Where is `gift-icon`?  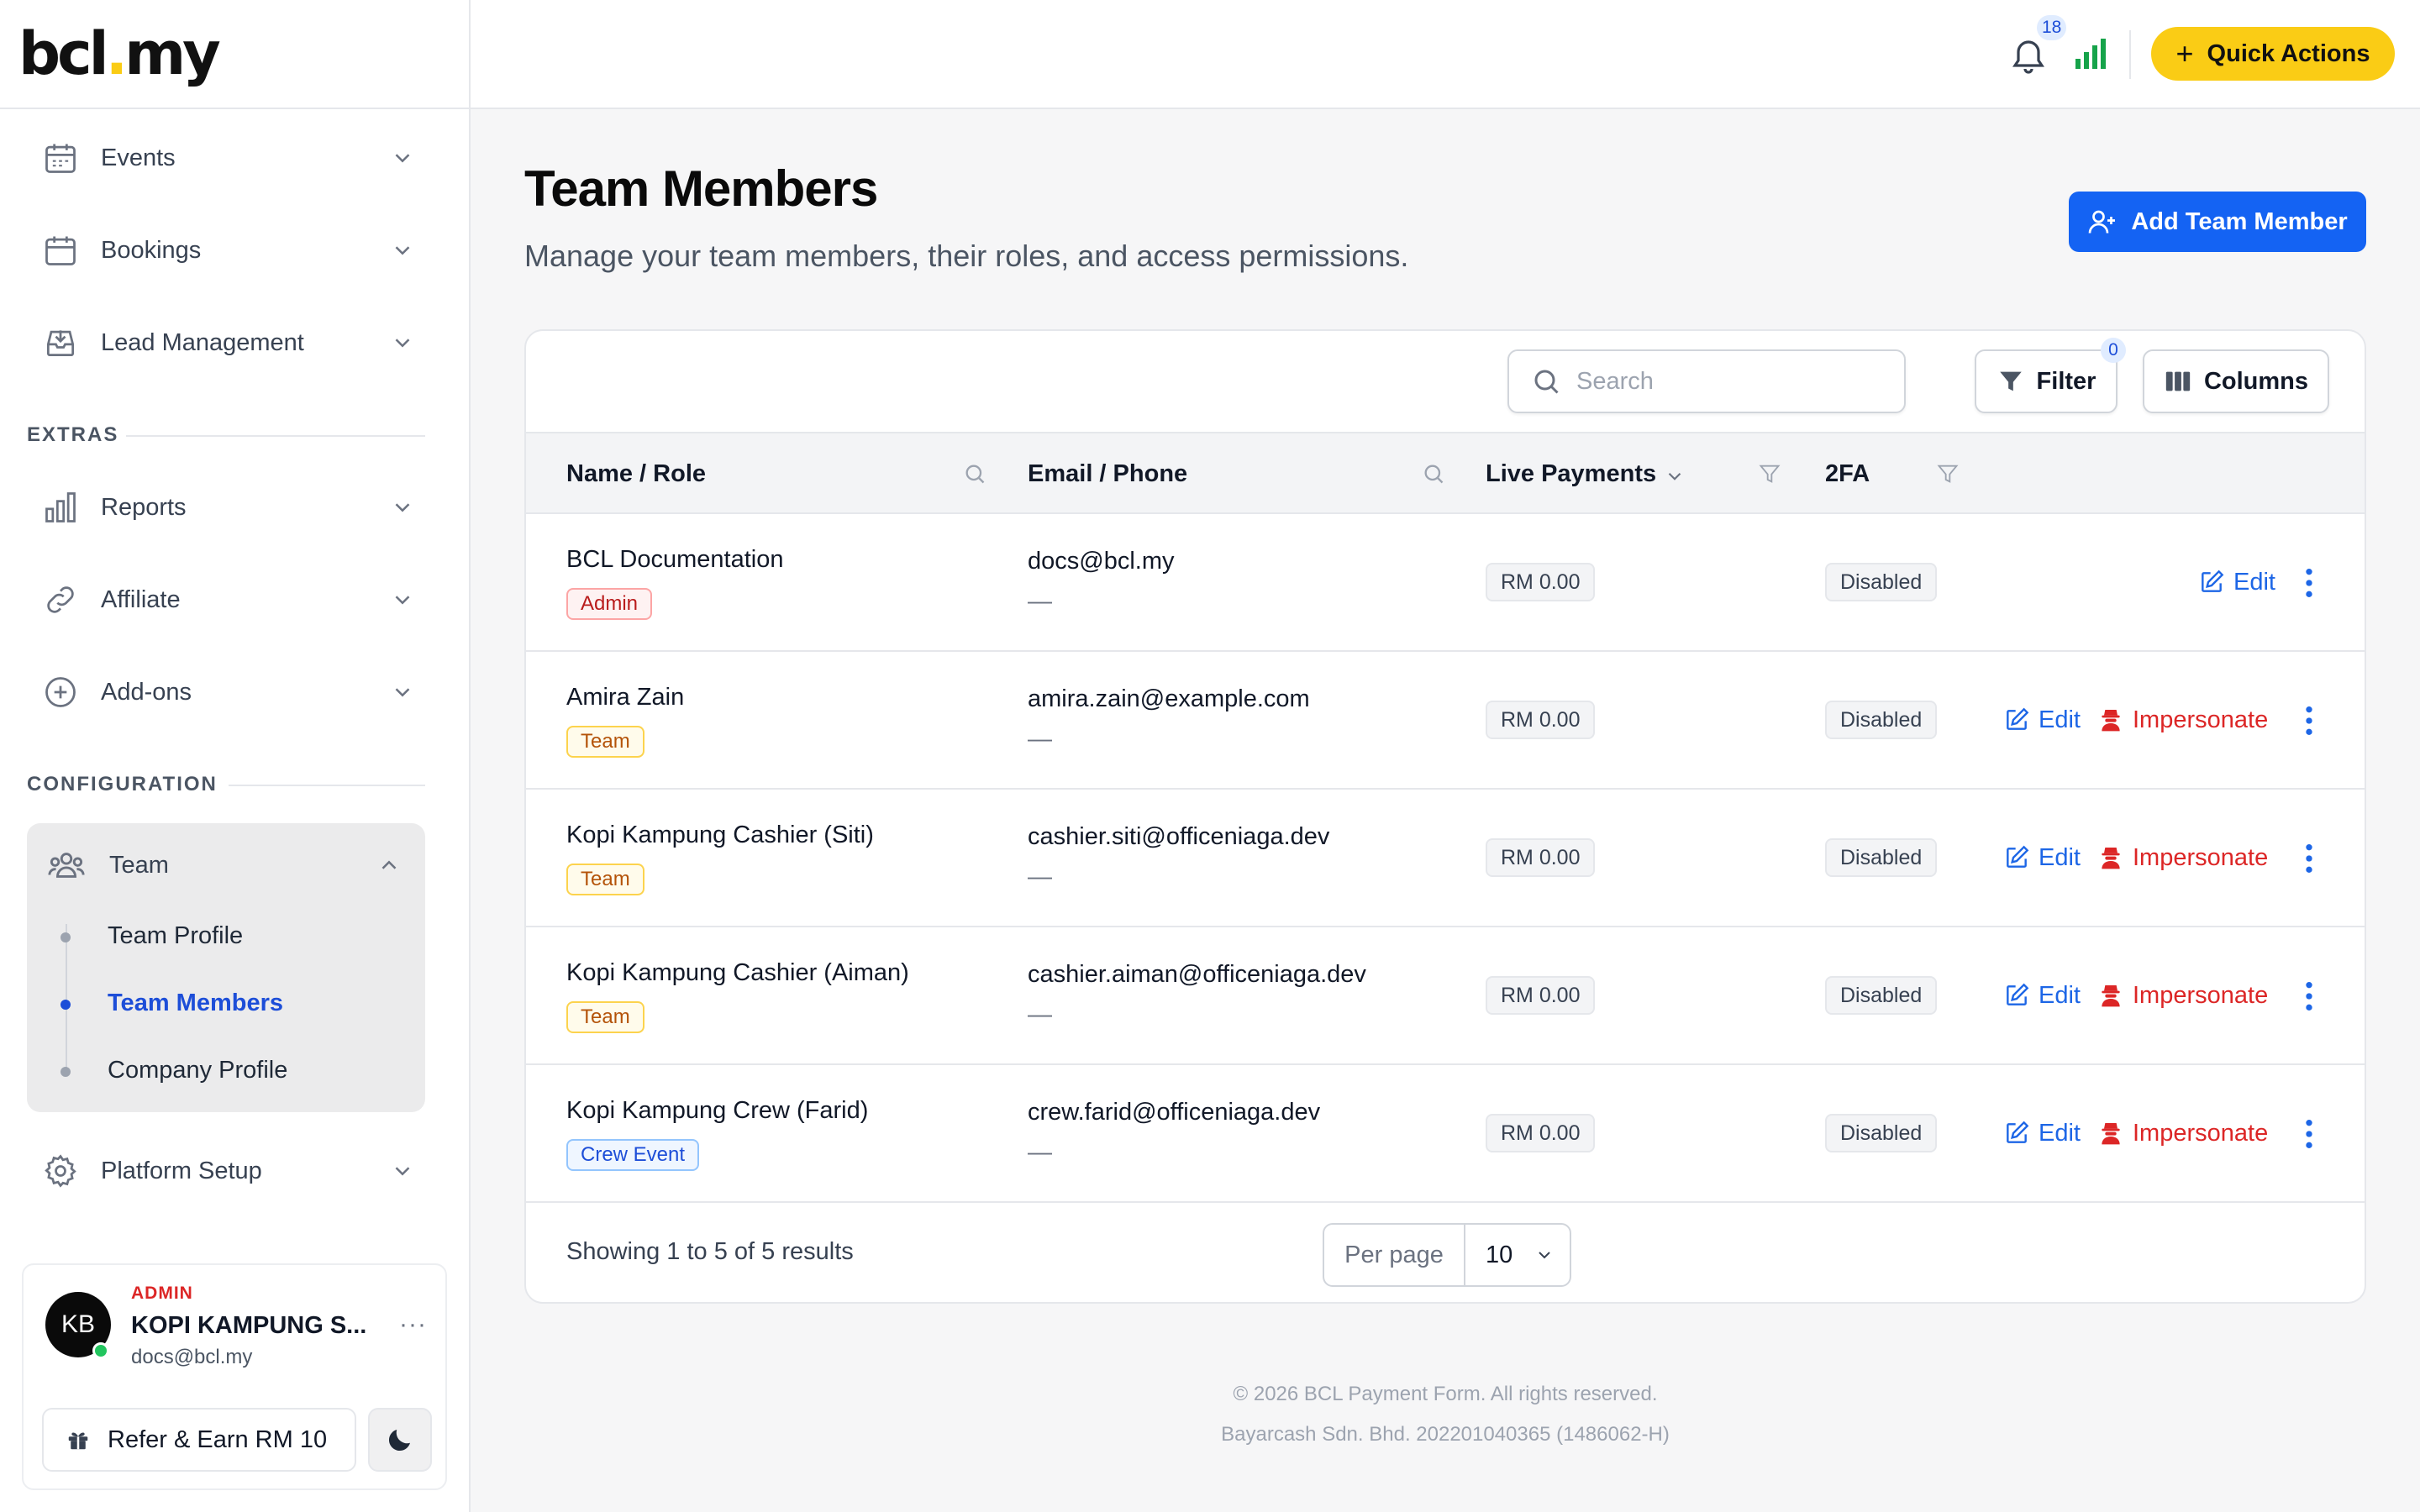 gift-icon is located at coordinates (78, 1441).